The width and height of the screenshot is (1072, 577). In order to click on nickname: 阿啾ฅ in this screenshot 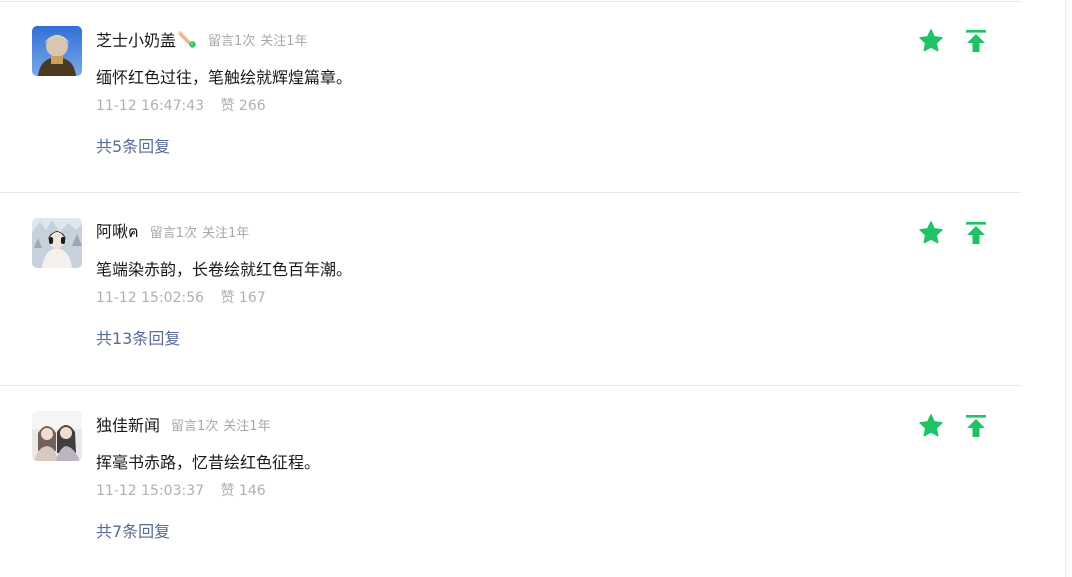, I will do `click(117, 231)`.